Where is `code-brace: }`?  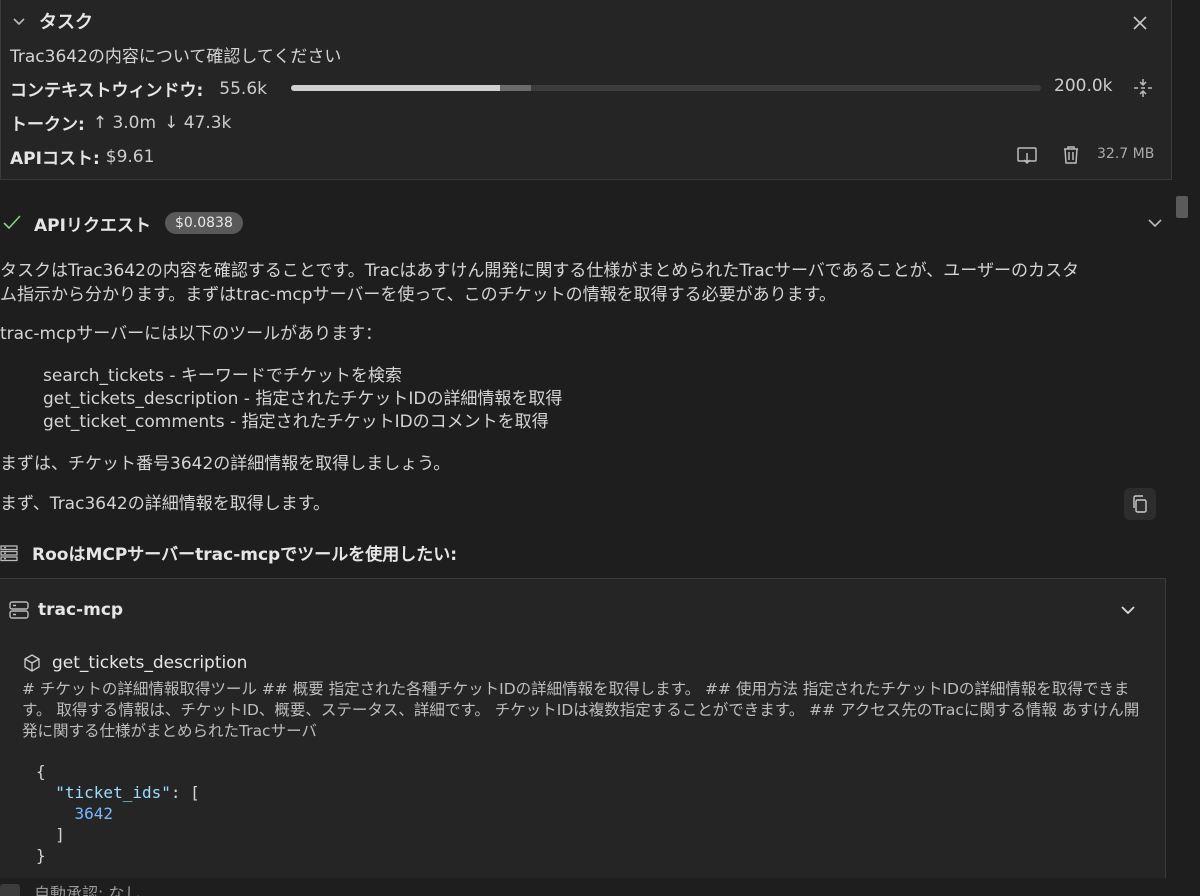
code-brace: } is located at coordinates (41, 855).